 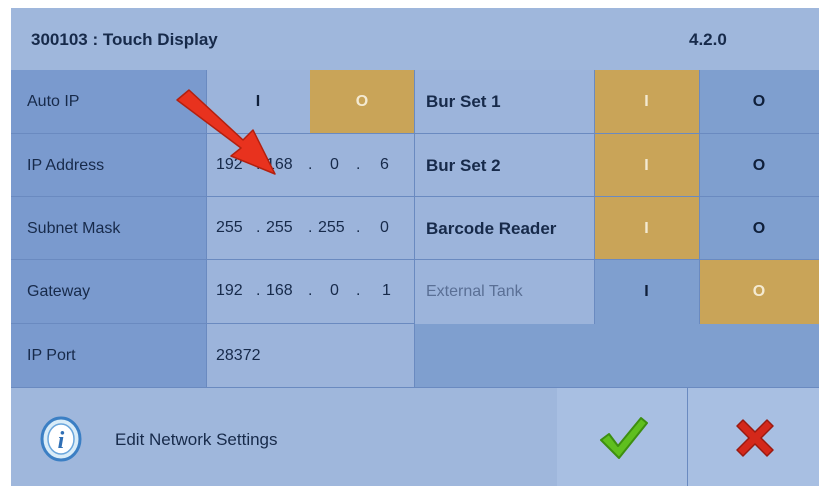 I want to click on subnet-mask-octet-4: 0, so click(x=384, y=228).